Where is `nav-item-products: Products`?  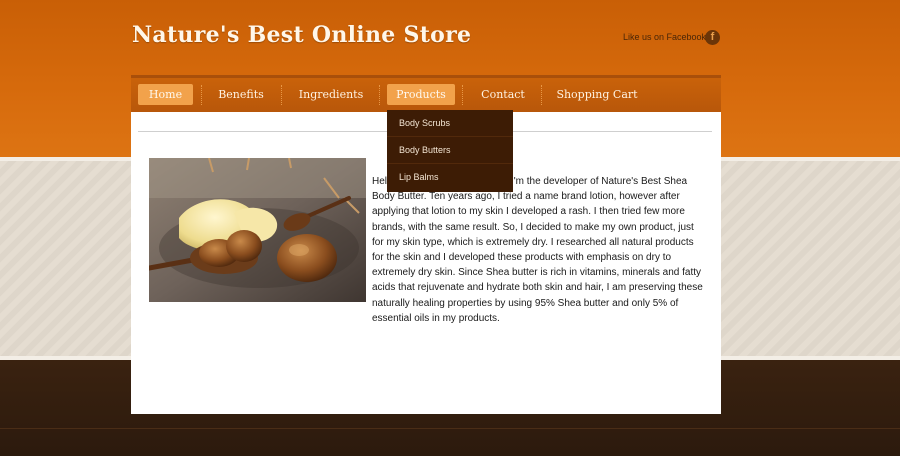 nav-item-products: Products is located at coordinates (421, 94).